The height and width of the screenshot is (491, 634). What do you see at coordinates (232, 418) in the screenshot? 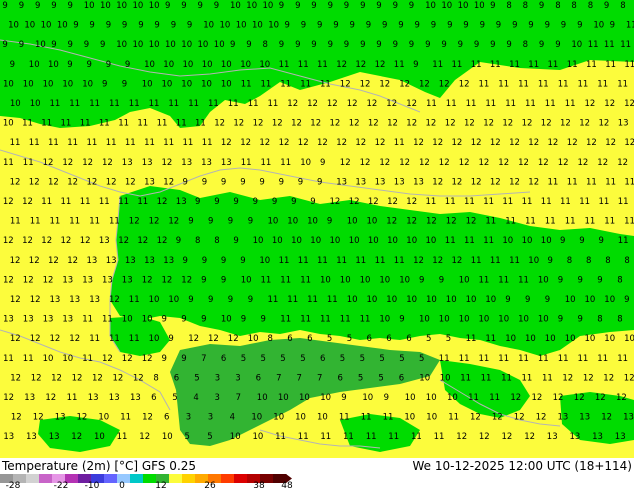
I see `temperature-value: 4` at bounding box center [232, 418].